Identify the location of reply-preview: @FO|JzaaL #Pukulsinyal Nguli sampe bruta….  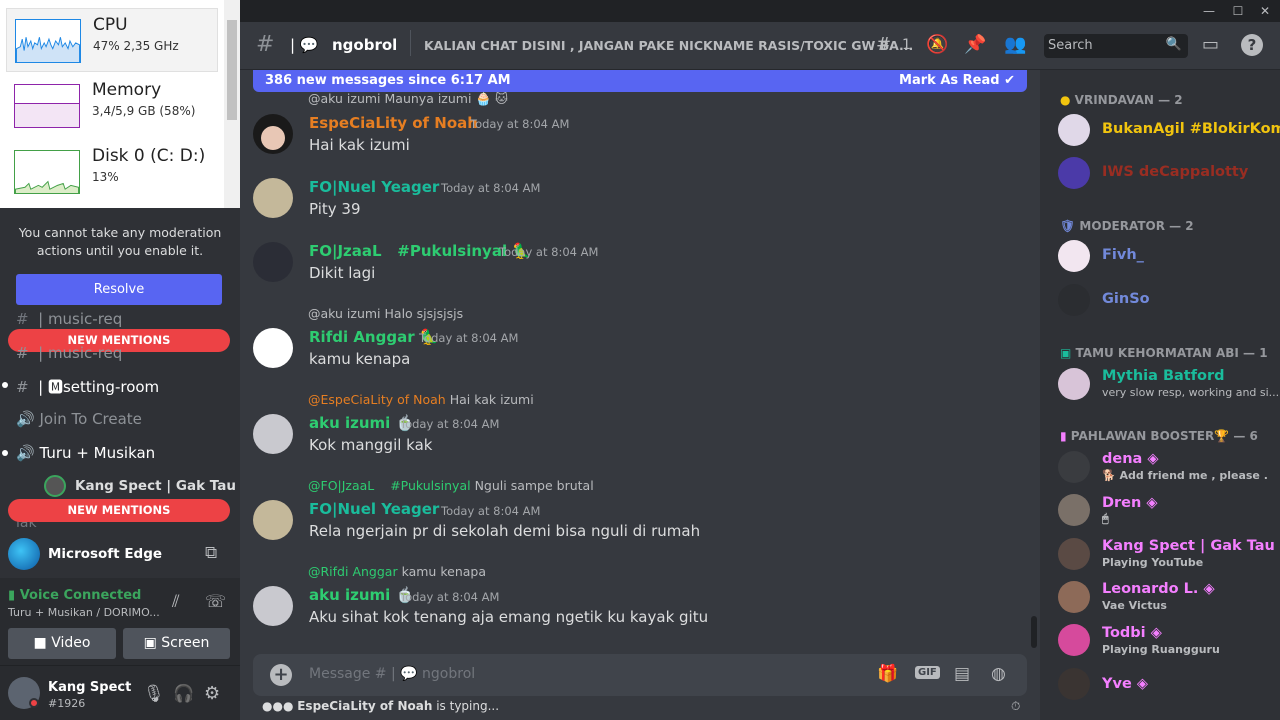
(451, 485).